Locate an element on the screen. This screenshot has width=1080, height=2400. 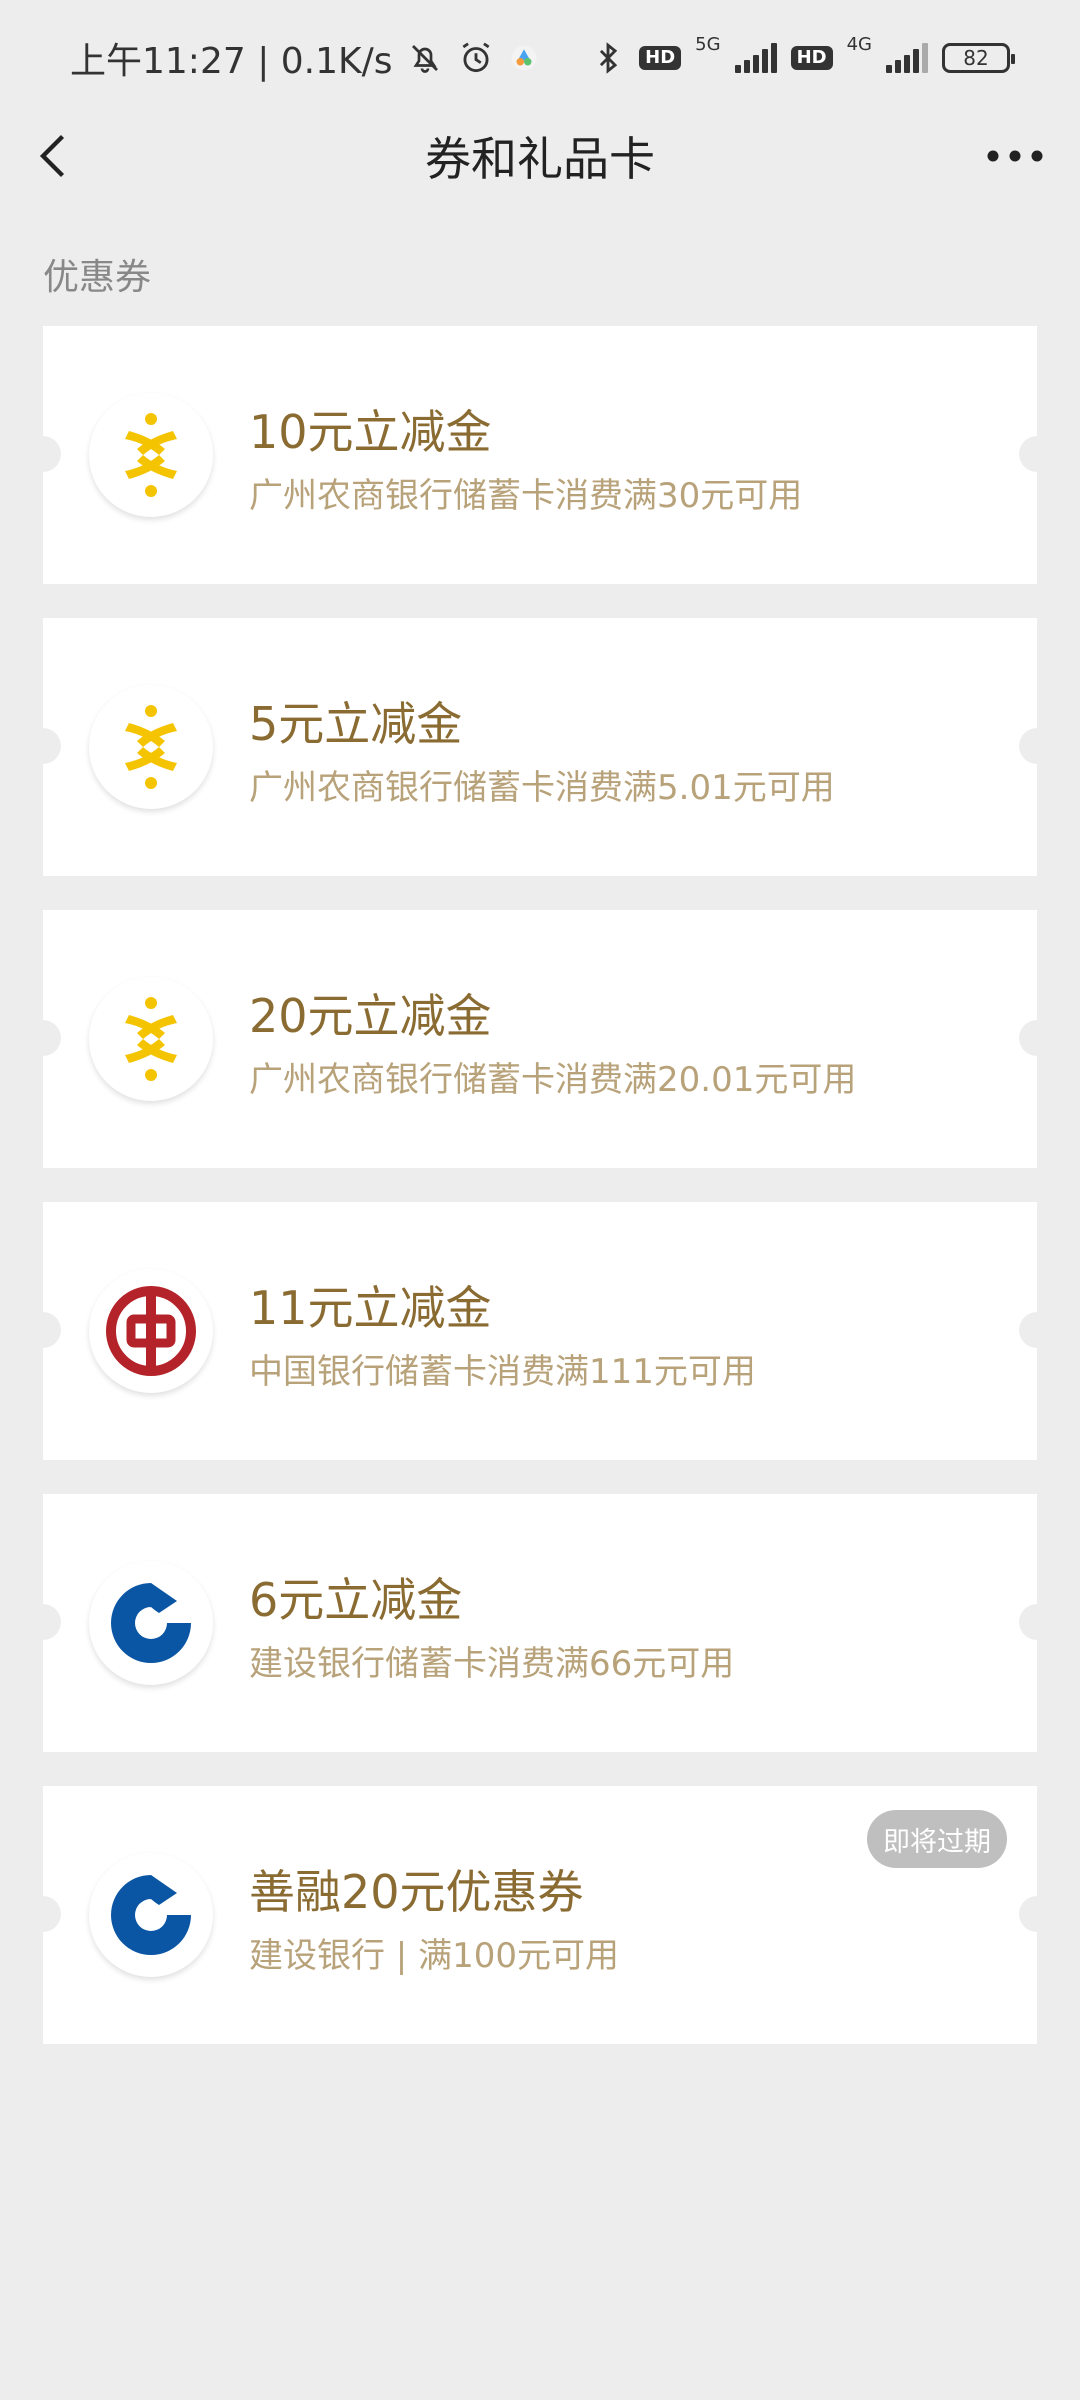
status-time: 上午11:27 | 0.1K/s is located at coordinates (231, 61).